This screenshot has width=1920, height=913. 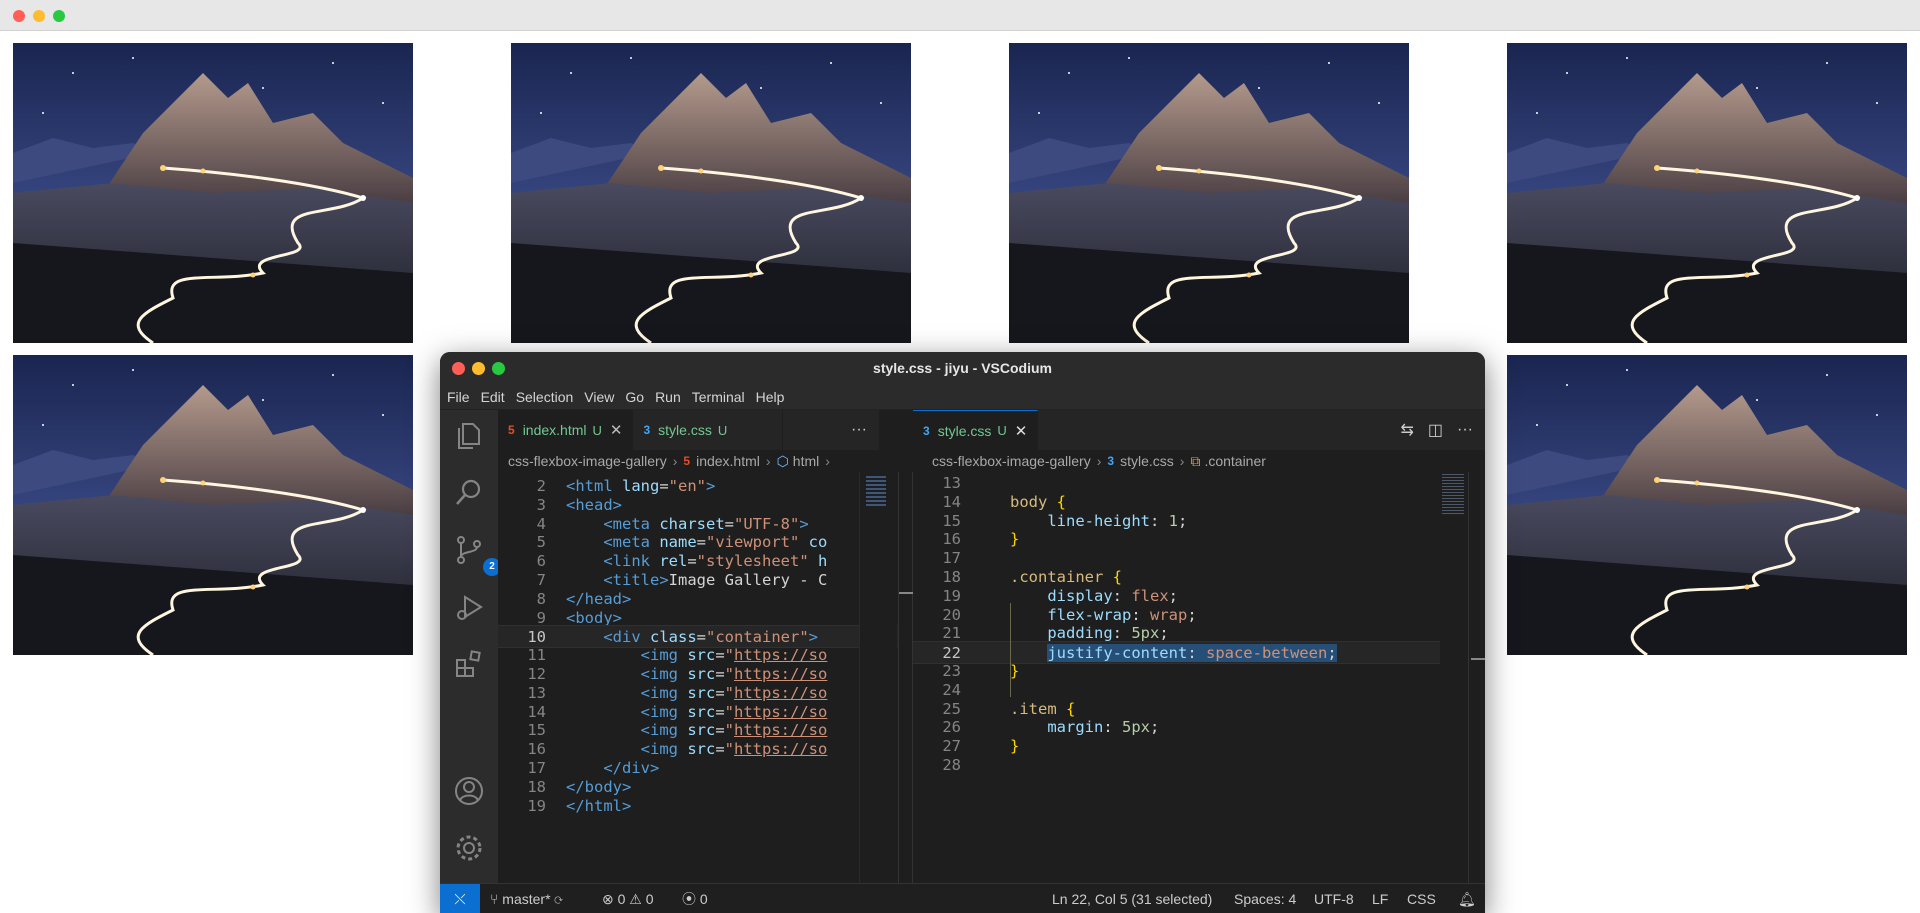 What do you see at coordinates (649, 899) in the screenshot?
I see `warning-count: 0` at bounding box center [649, 899].